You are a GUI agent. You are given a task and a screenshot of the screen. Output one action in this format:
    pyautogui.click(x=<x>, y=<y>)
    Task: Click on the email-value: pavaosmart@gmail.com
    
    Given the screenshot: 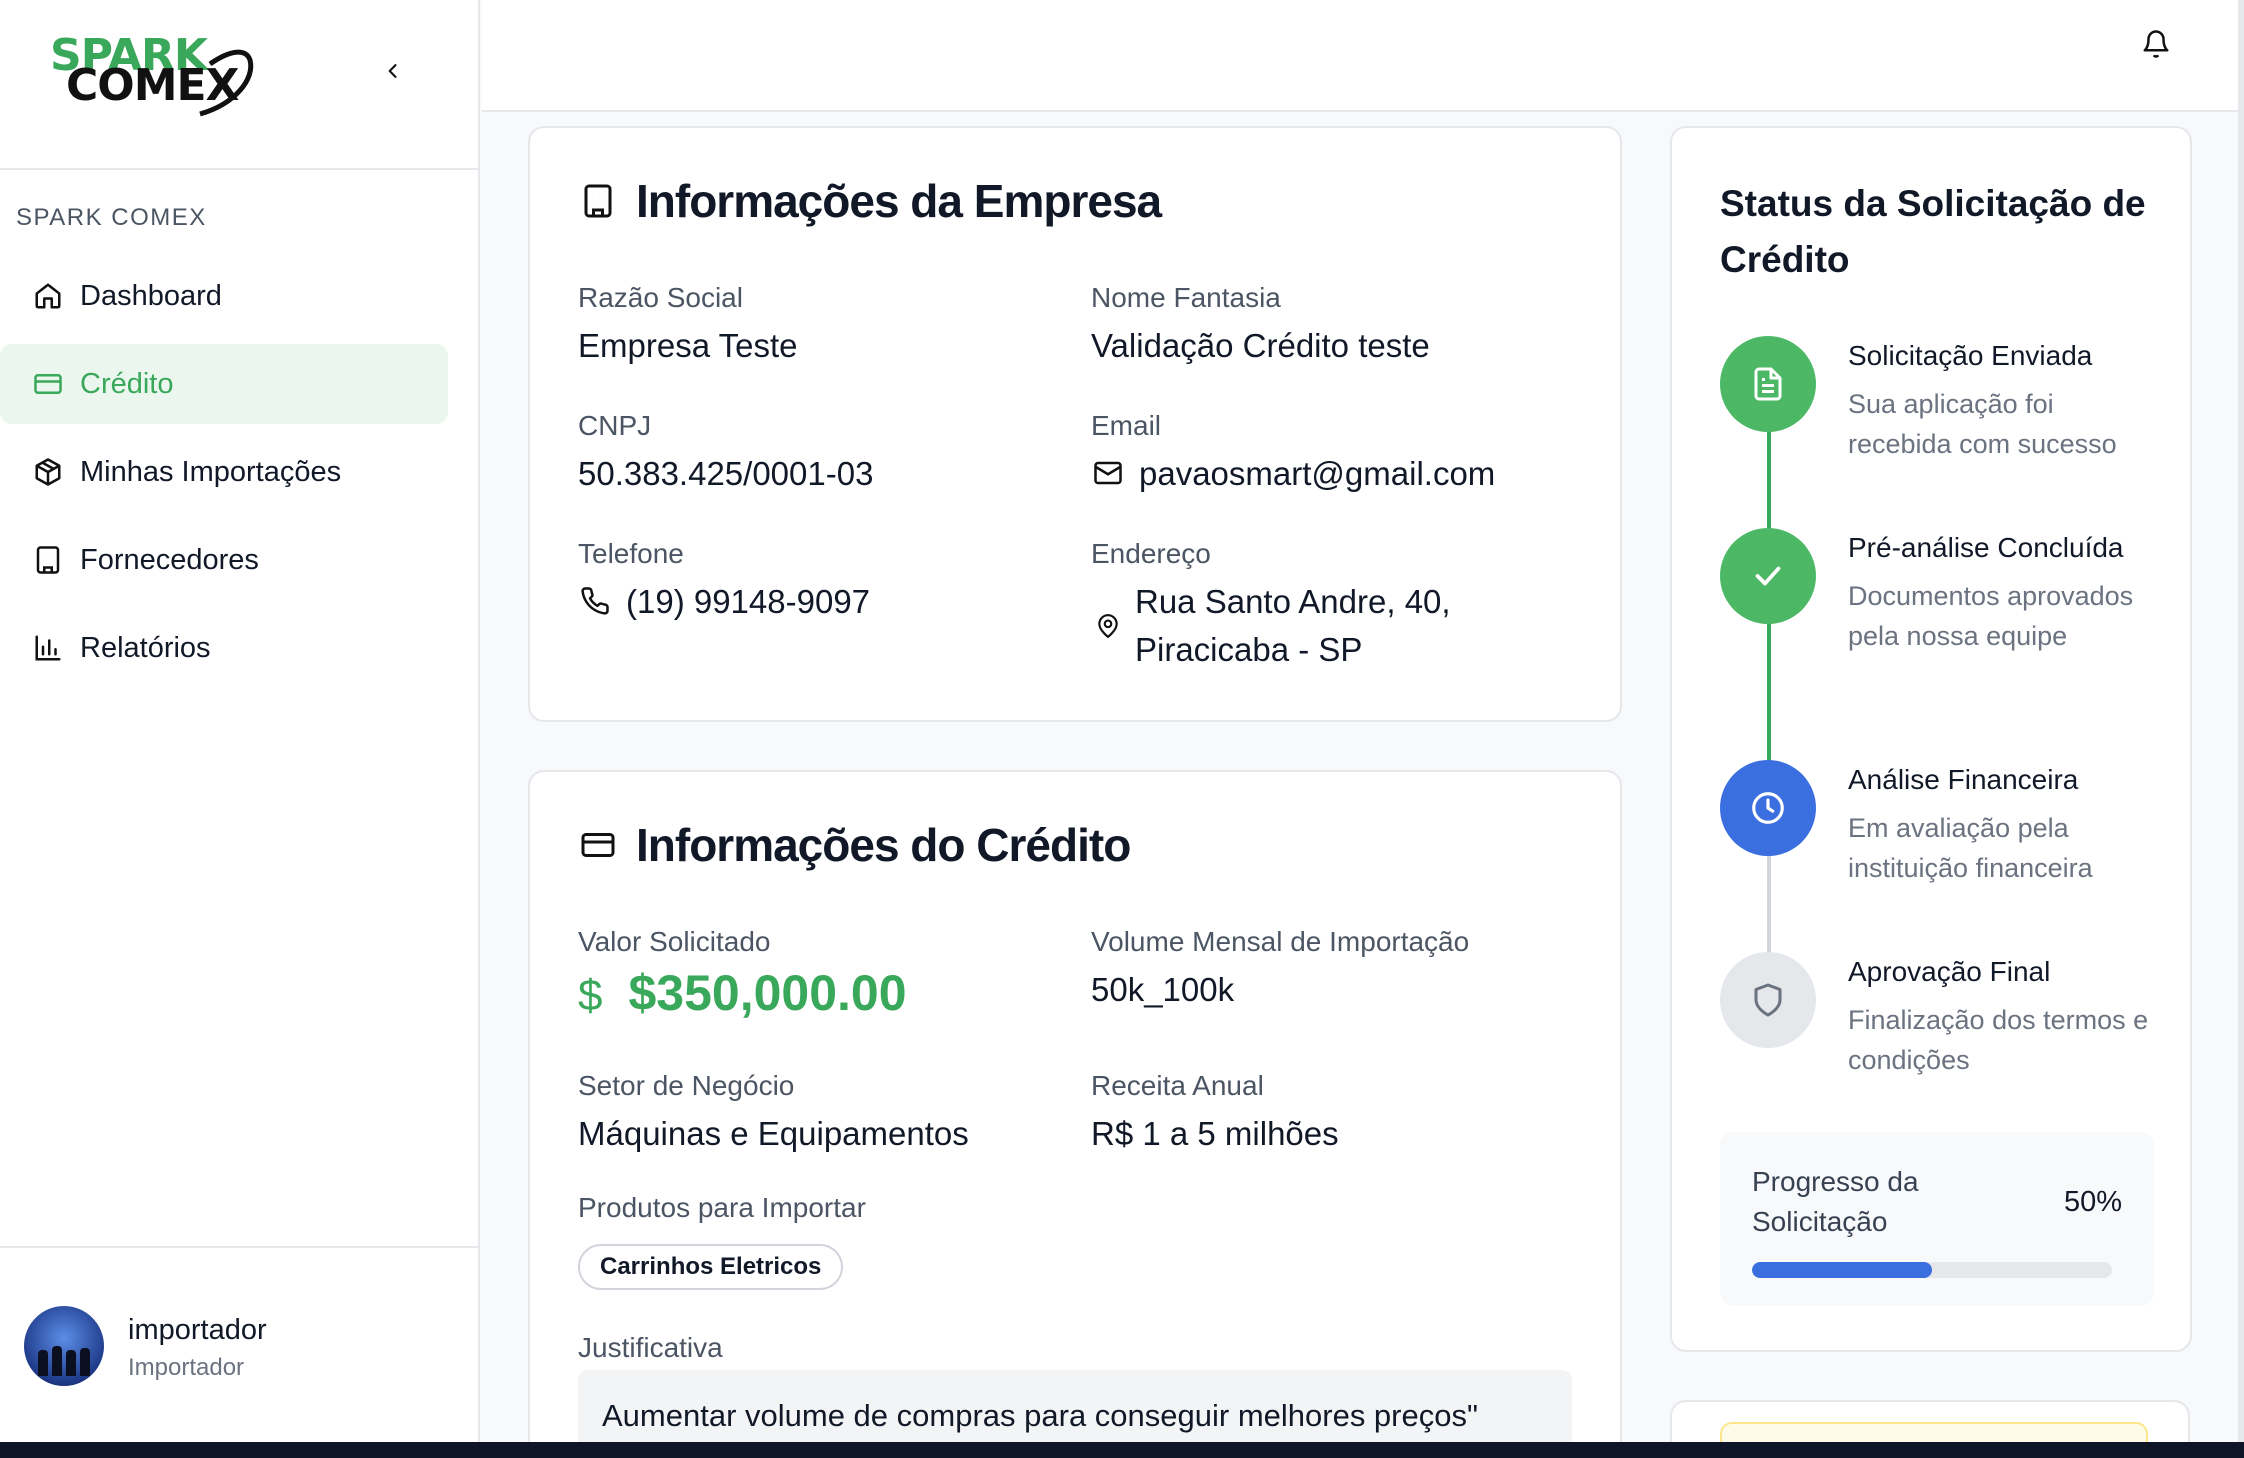 What is the action you would take?
    pyautogui.click(x=1293, y=474)
    